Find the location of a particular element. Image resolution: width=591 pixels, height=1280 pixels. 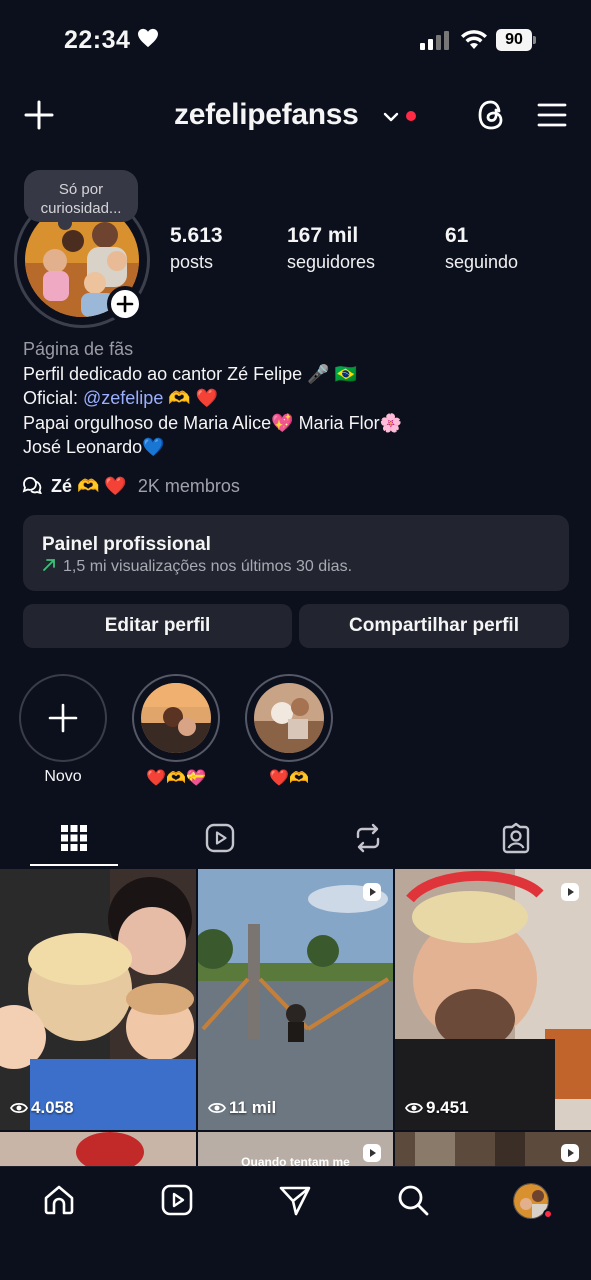

threads-button is located at coordinates (491, 115).